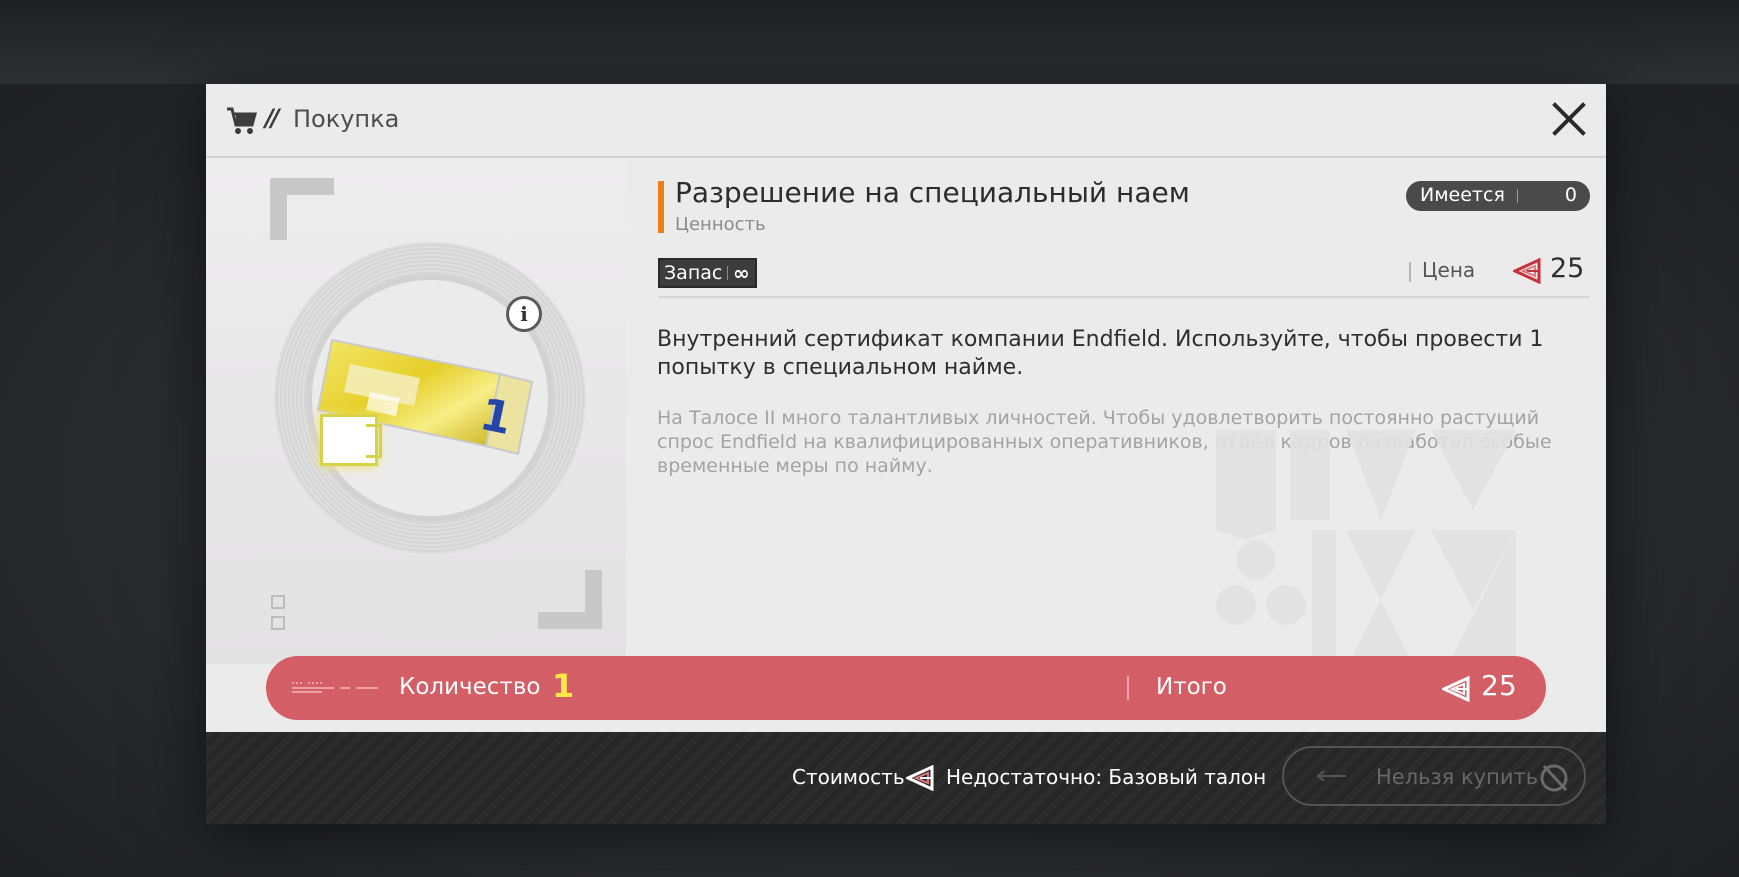 The width and height of the screenshot is (1739, 877). Describe the element at coordinates (1331, 776) in the screenshot. I see `arrow-left-icon` at that location.